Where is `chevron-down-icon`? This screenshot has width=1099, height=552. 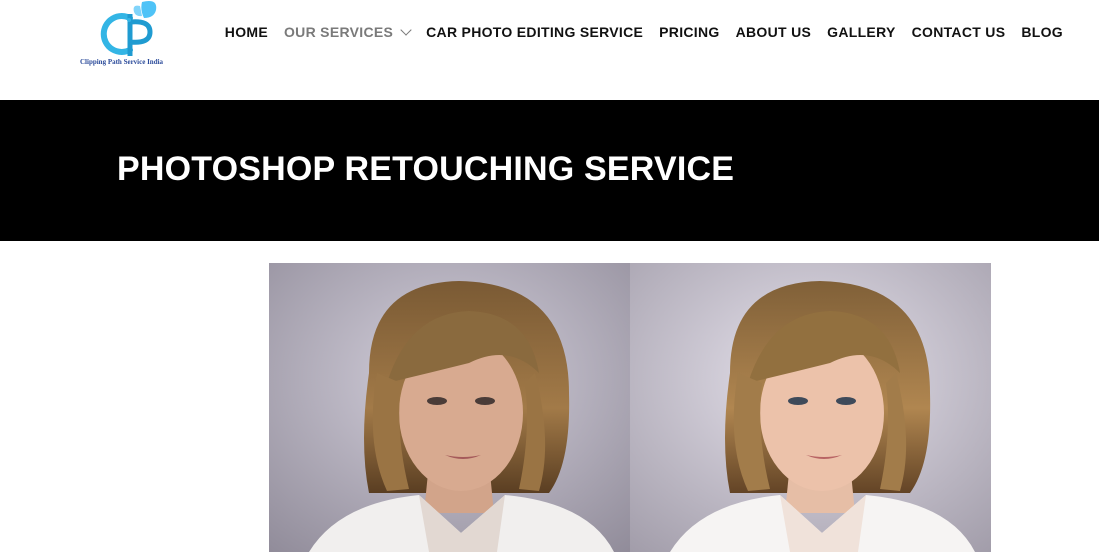 chevron-down-icon is located at coordinates (406, 29).